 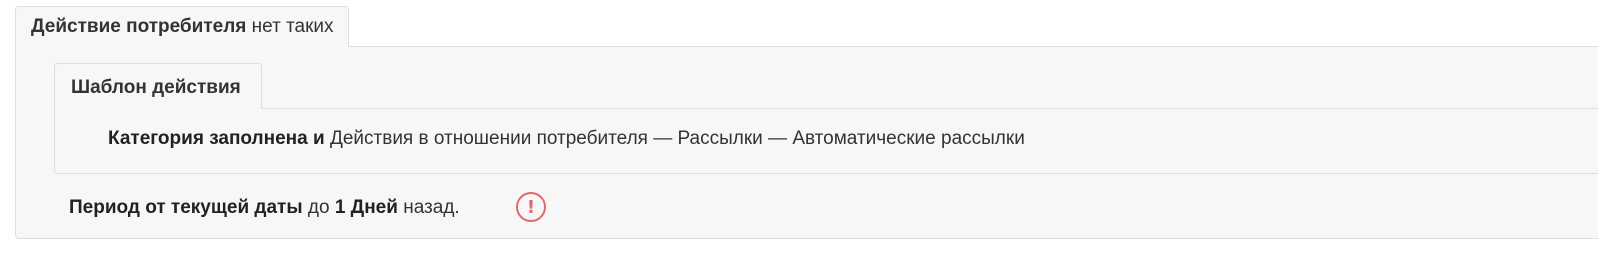 I want to click on period-amount: 1 Дней, so click(x=366, y=207).